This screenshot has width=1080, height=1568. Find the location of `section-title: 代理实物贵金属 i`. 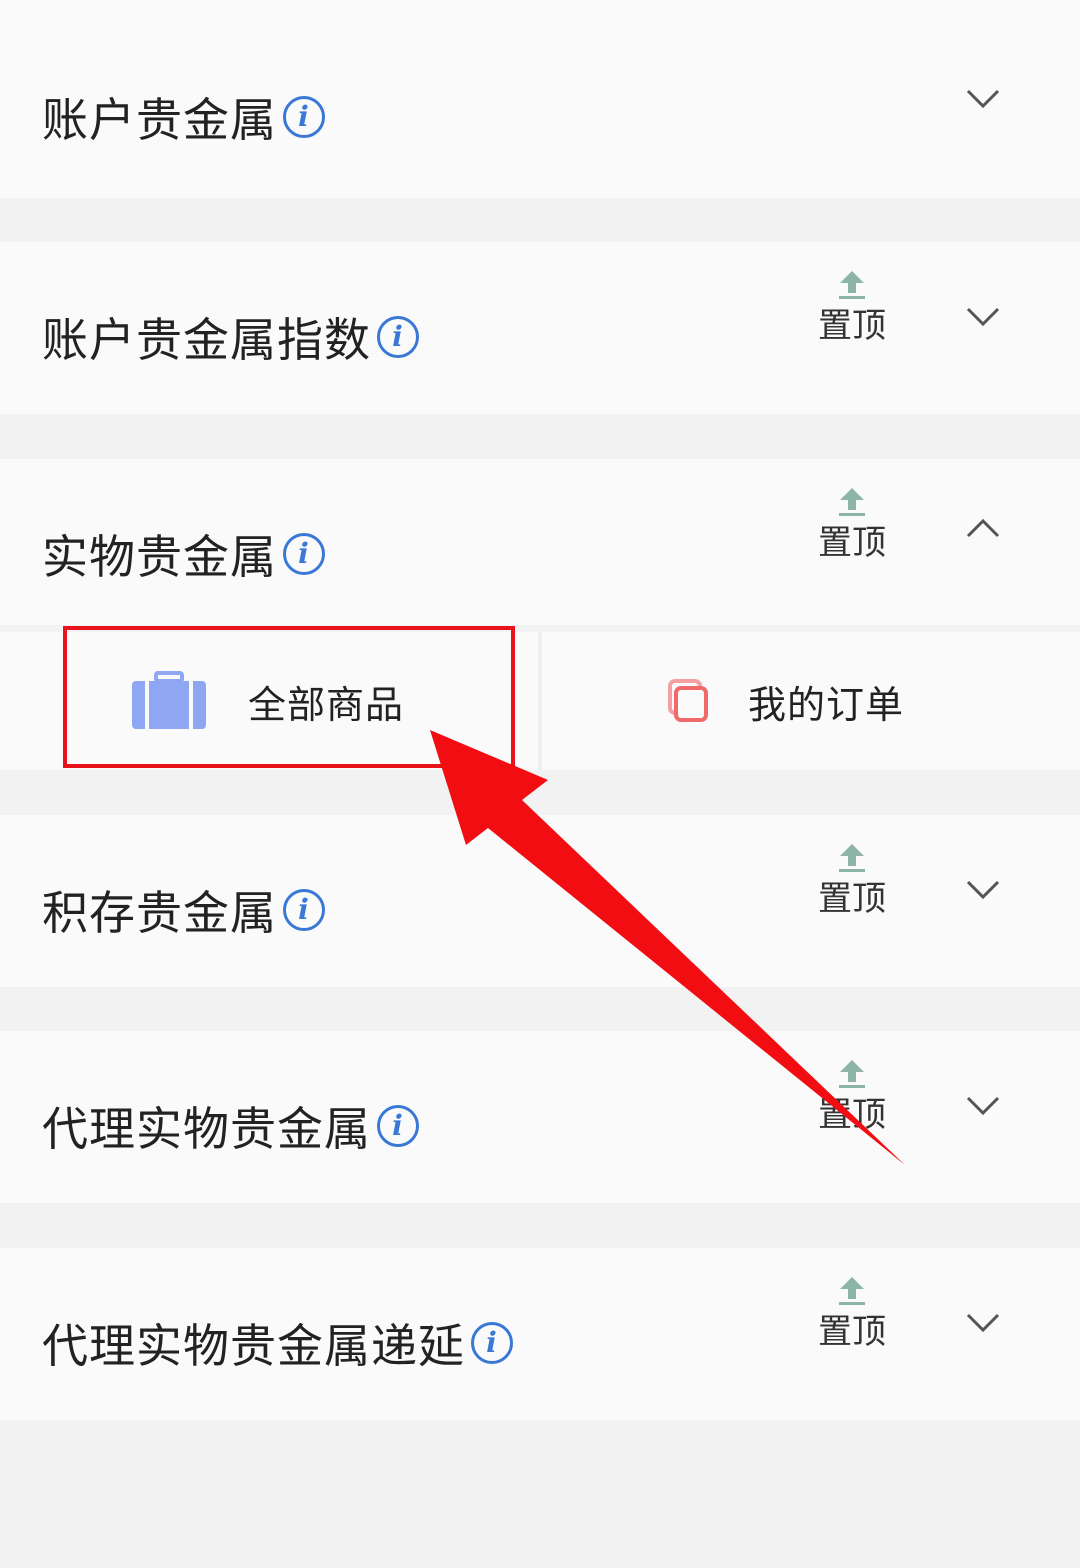

section-title: 代理实物贵金属 i is located at coordinates (230, 1126).